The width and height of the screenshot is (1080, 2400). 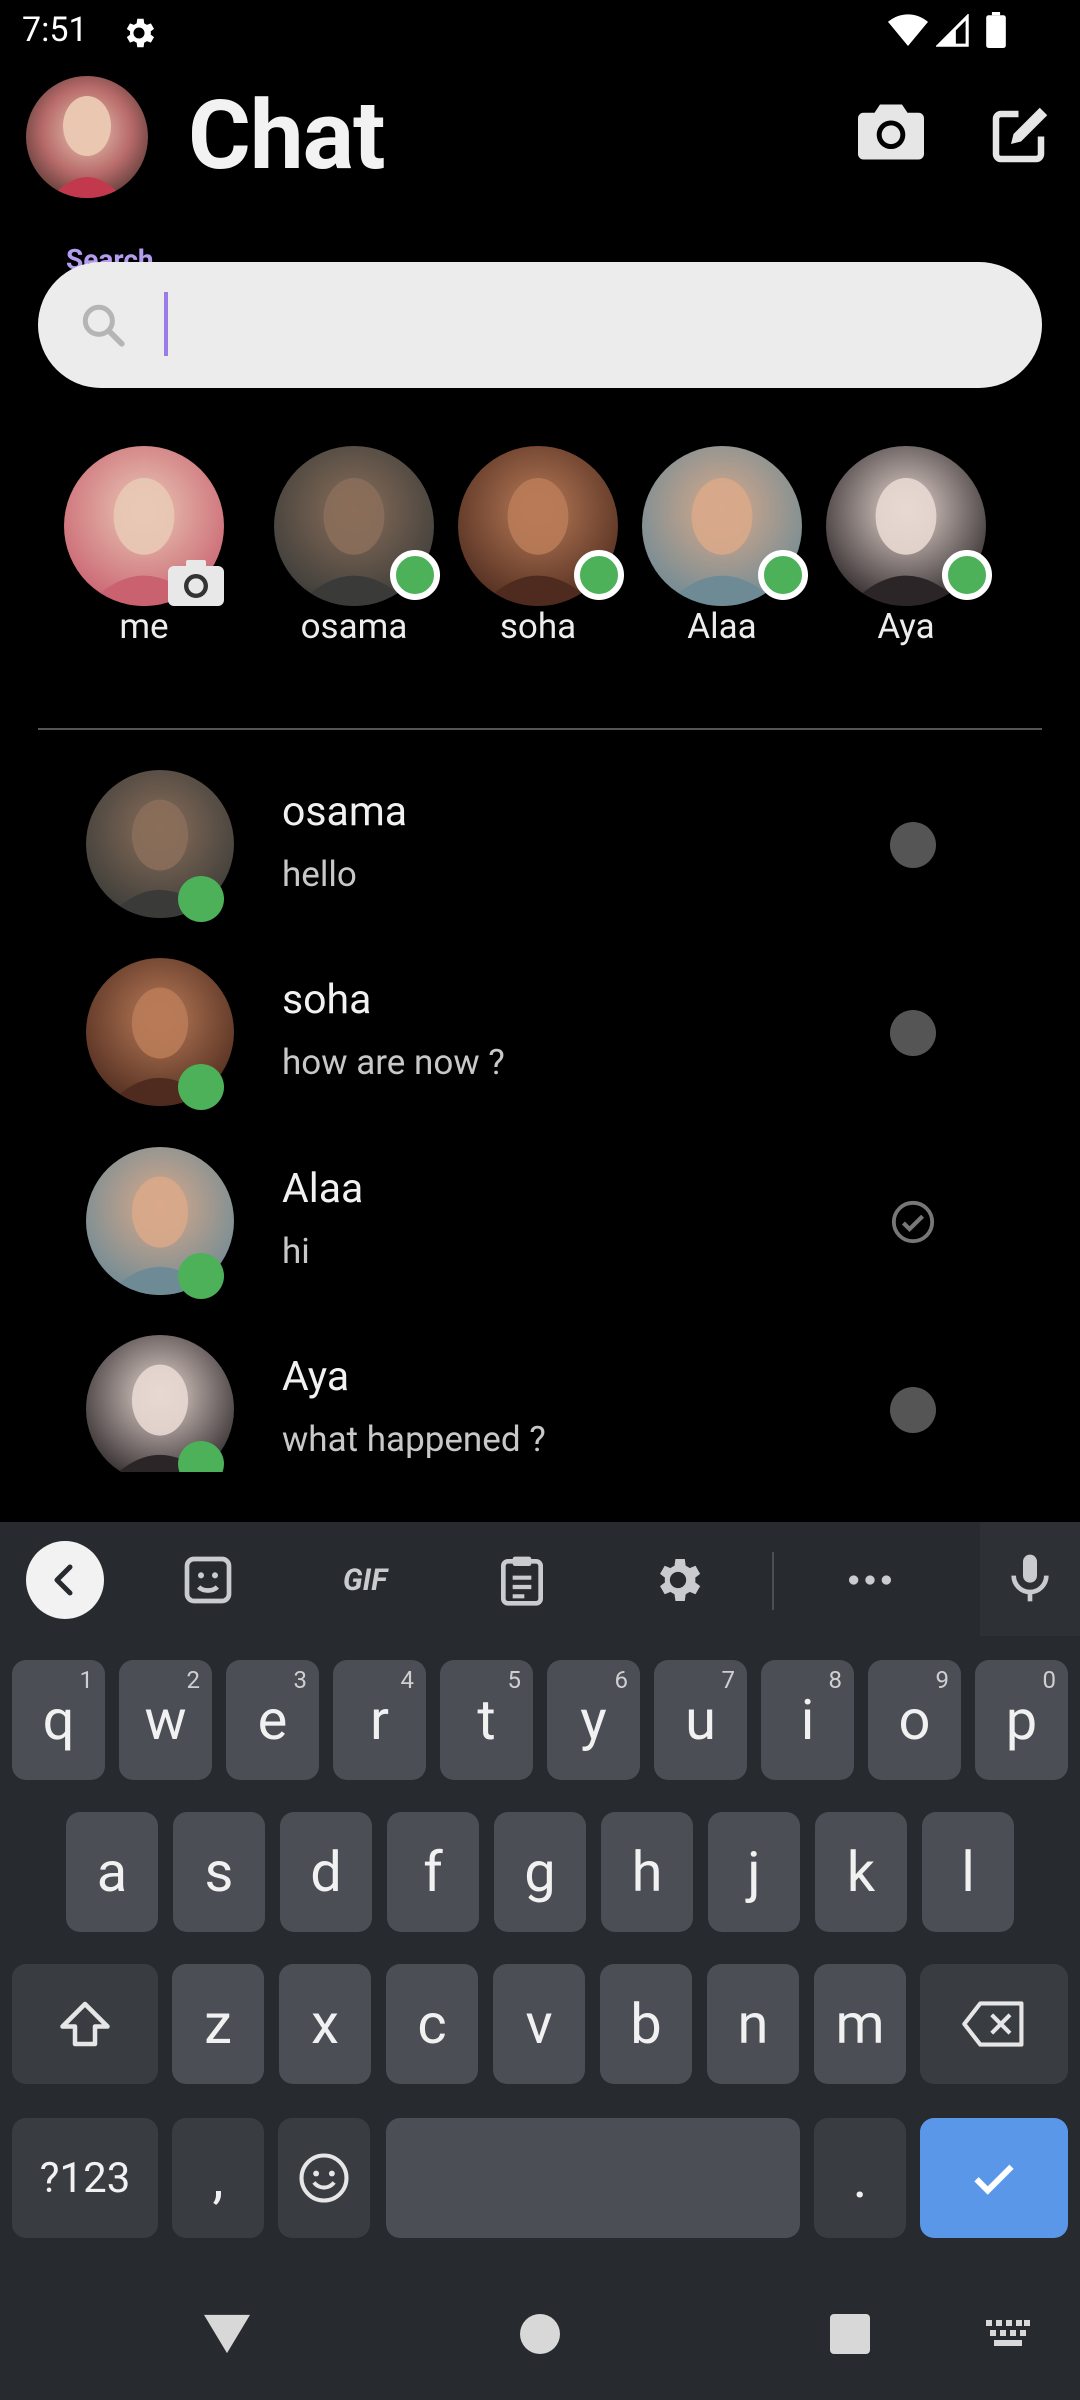 I want to click on key-label: c, so click(x=432, y=2024).